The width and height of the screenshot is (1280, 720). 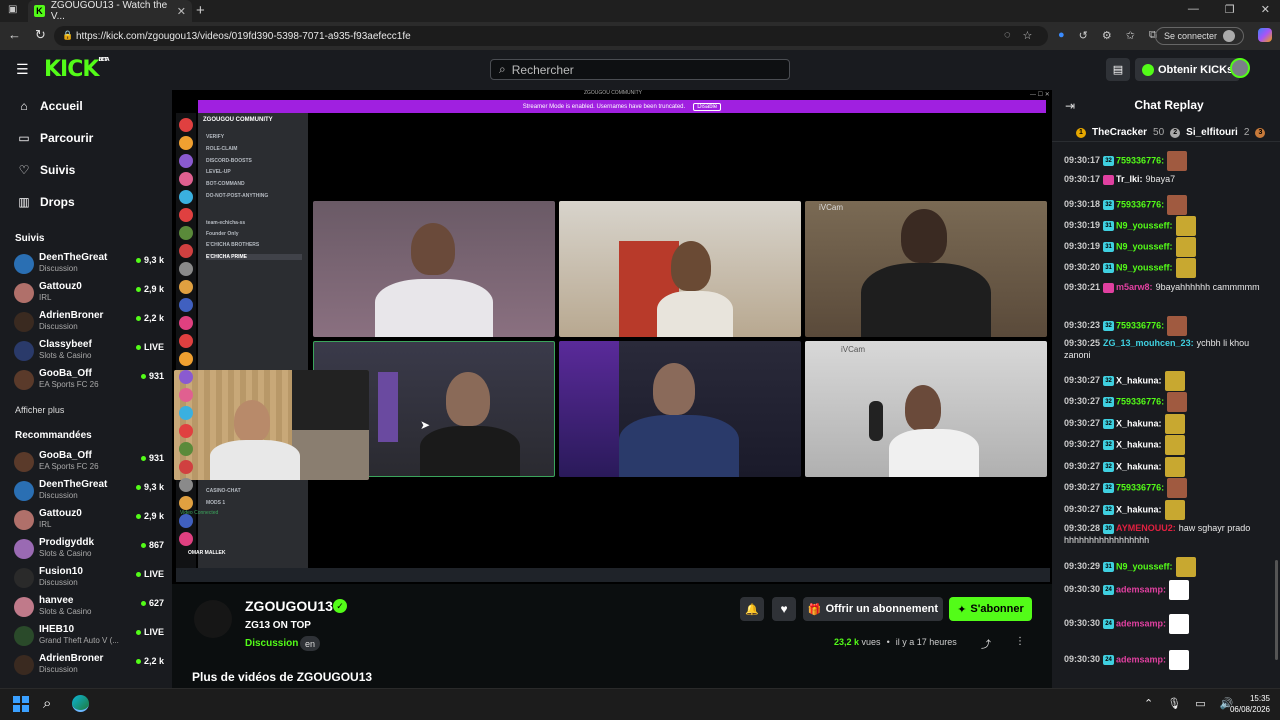 What do you see at coordinates (1230, 9) in the screenshot?
I see `maximize-icon: ❐` at bounding box center [1230, 9].